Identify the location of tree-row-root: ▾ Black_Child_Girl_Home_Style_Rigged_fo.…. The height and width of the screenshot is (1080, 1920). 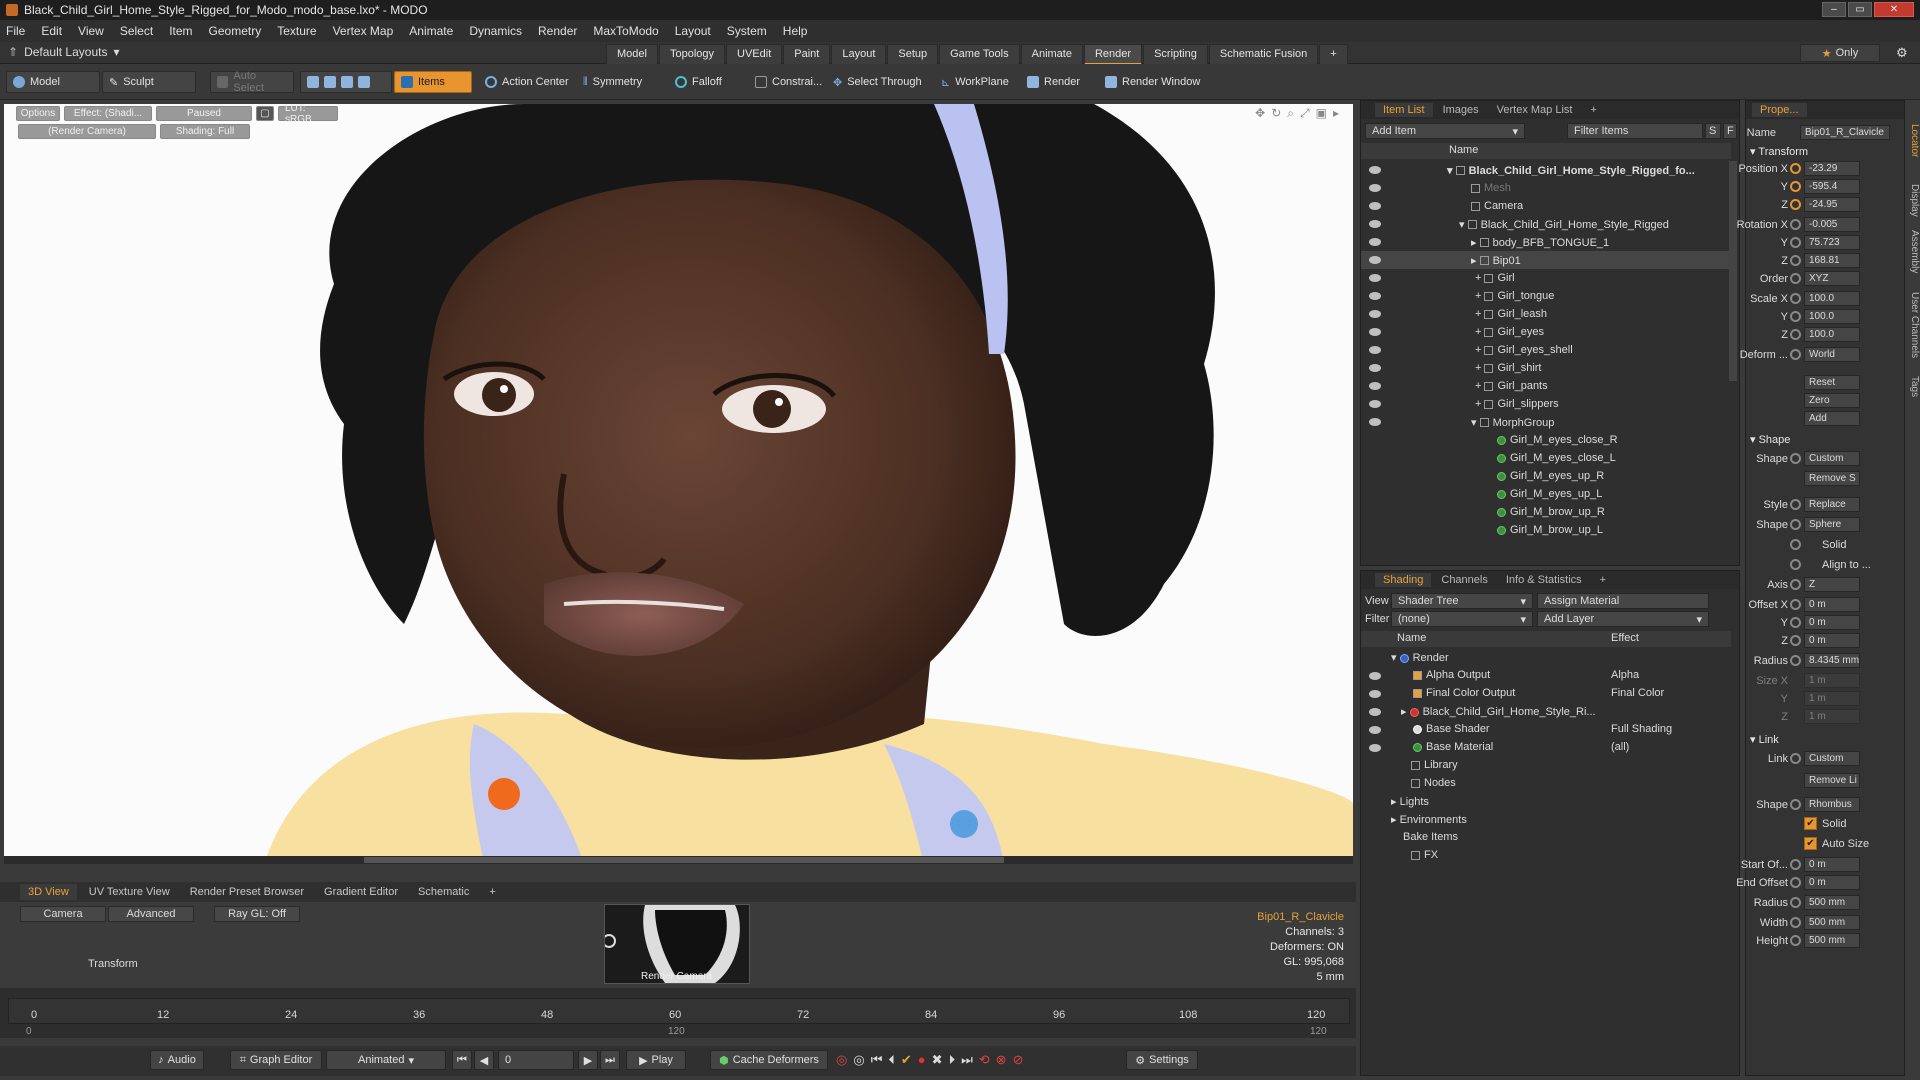
(1546, 170).